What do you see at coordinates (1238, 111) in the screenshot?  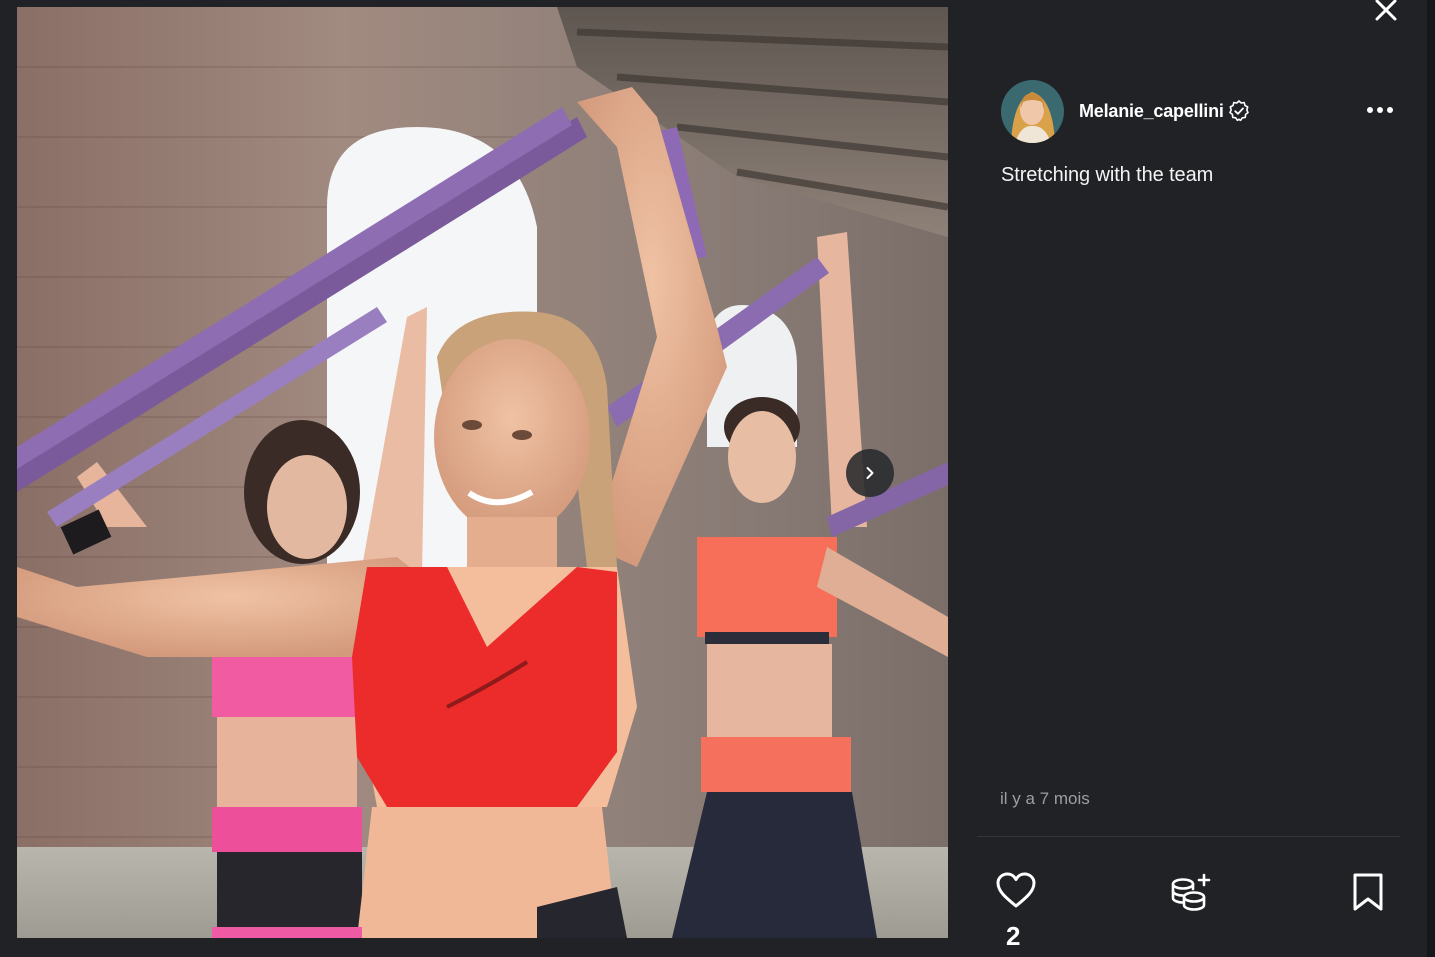 I see `verified-badge-icon` at bounding box center [1238, 111].